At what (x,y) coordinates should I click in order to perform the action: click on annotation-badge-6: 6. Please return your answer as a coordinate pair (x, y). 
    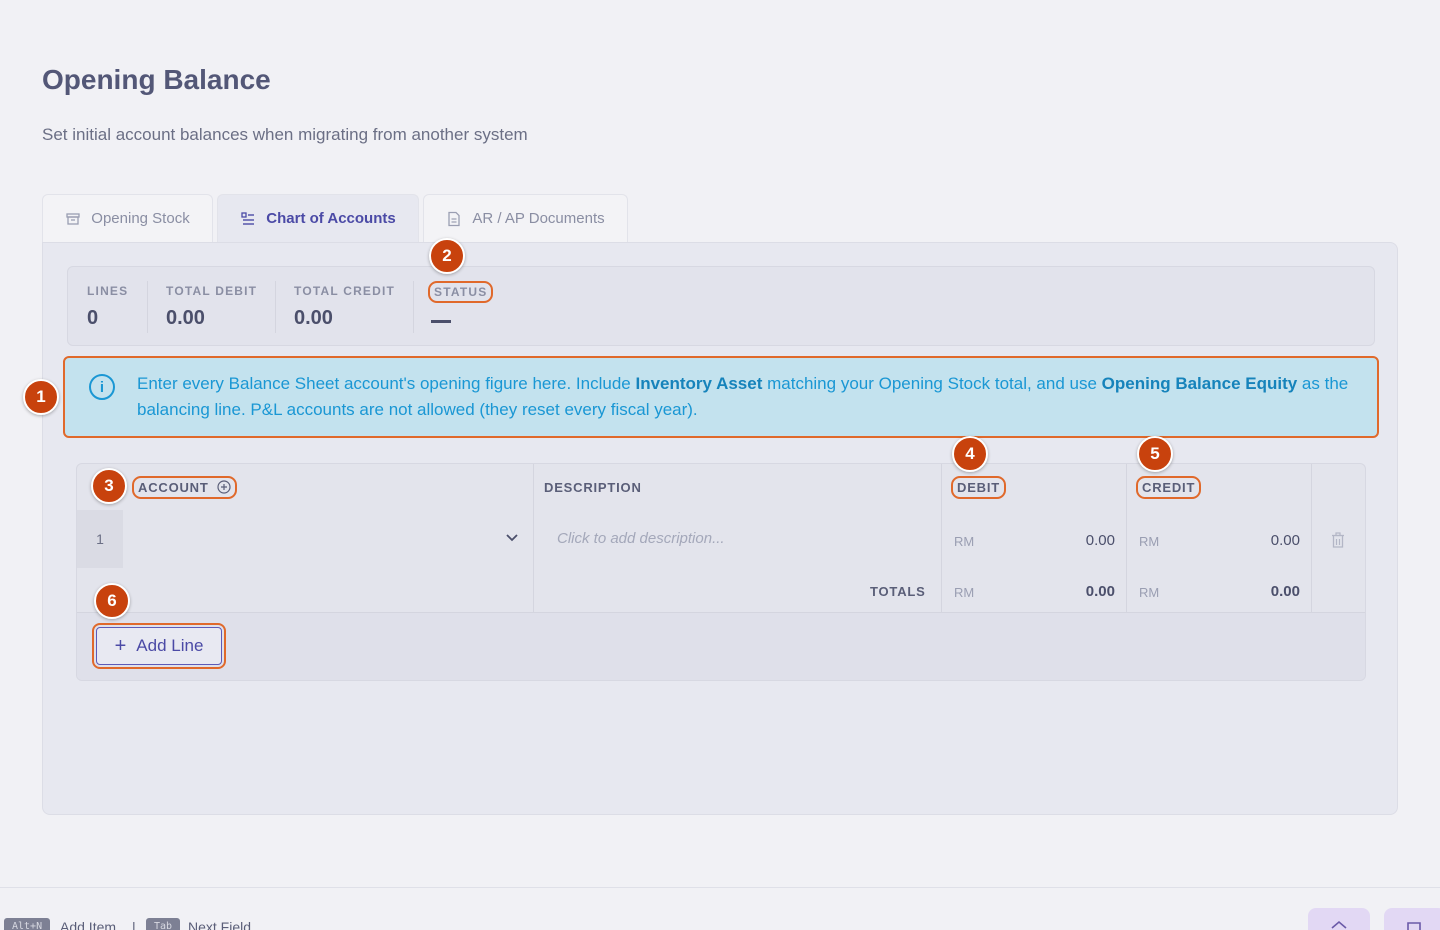
    Looking at the image, I should click on (112, 601).